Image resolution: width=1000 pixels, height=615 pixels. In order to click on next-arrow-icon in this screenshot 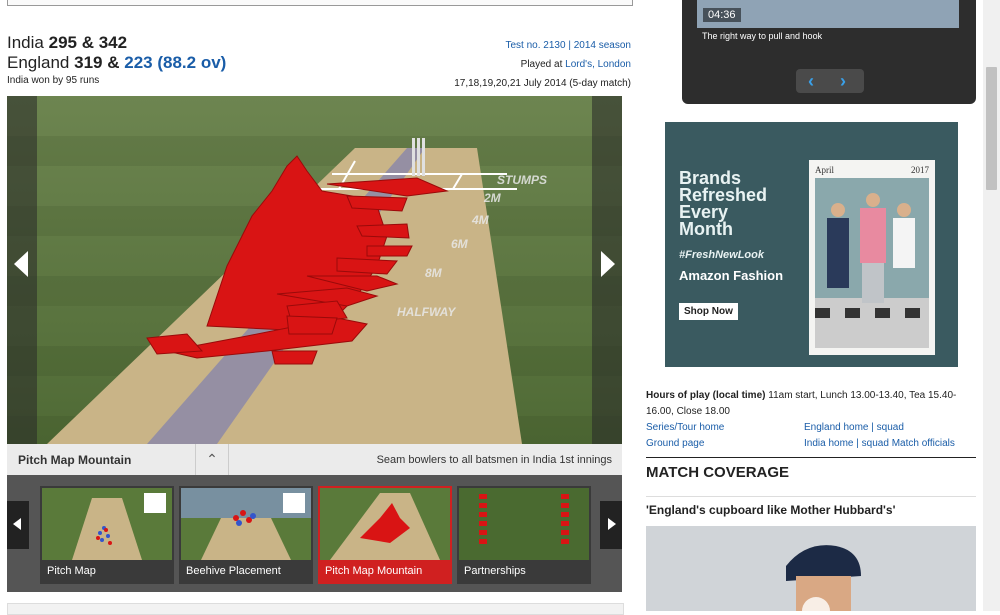, I will do `click(608, 264)`.